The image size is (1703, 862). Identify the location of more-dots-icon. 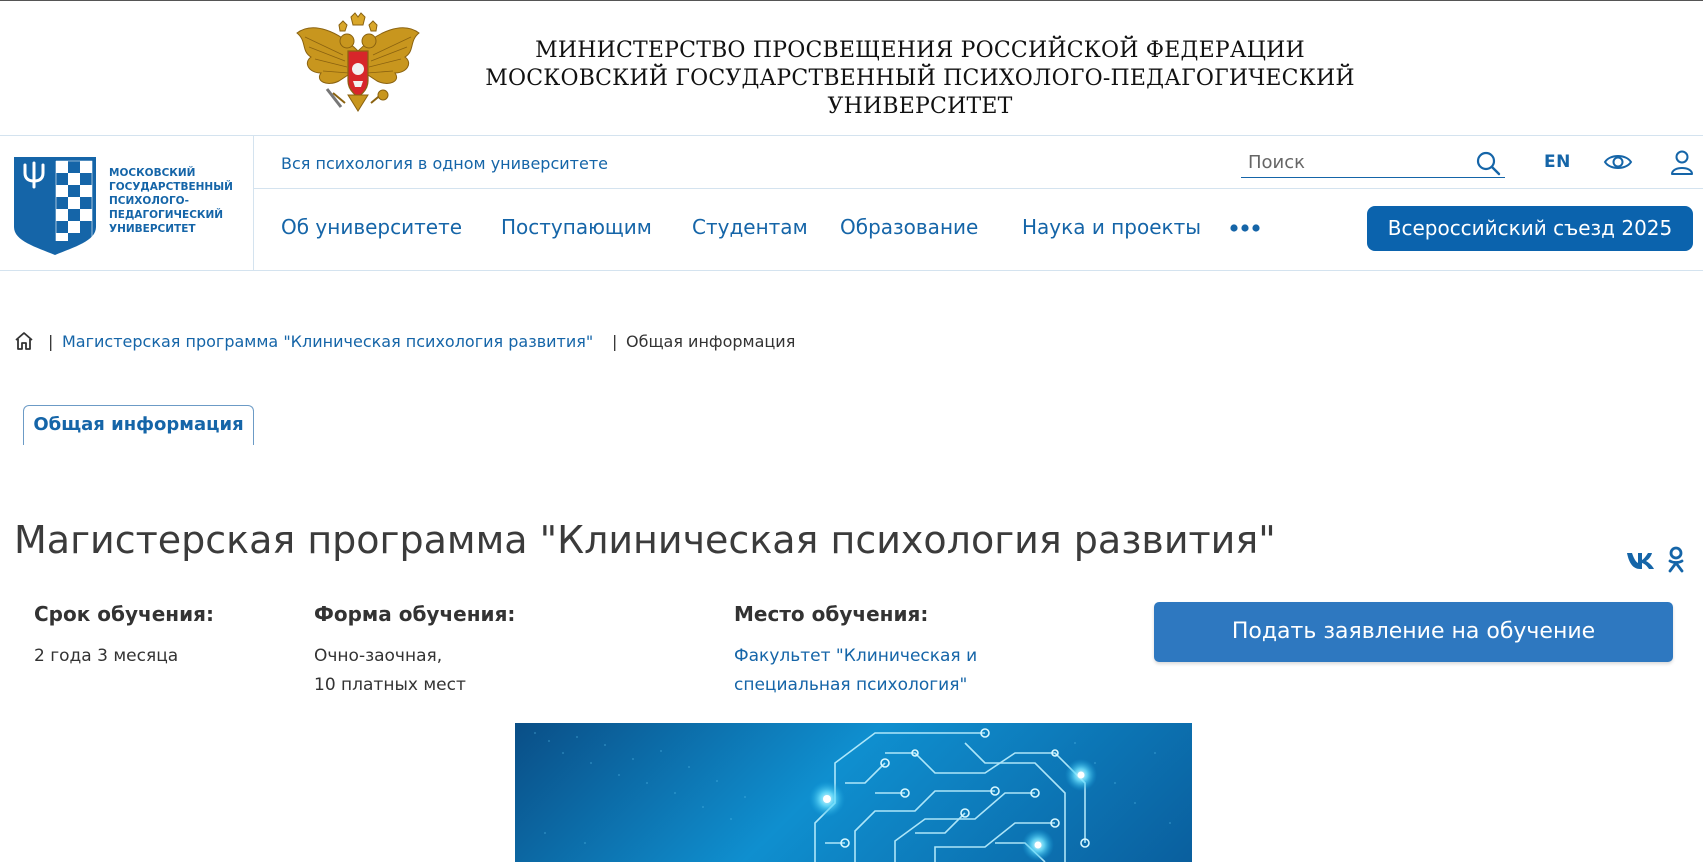
(1245, 228).